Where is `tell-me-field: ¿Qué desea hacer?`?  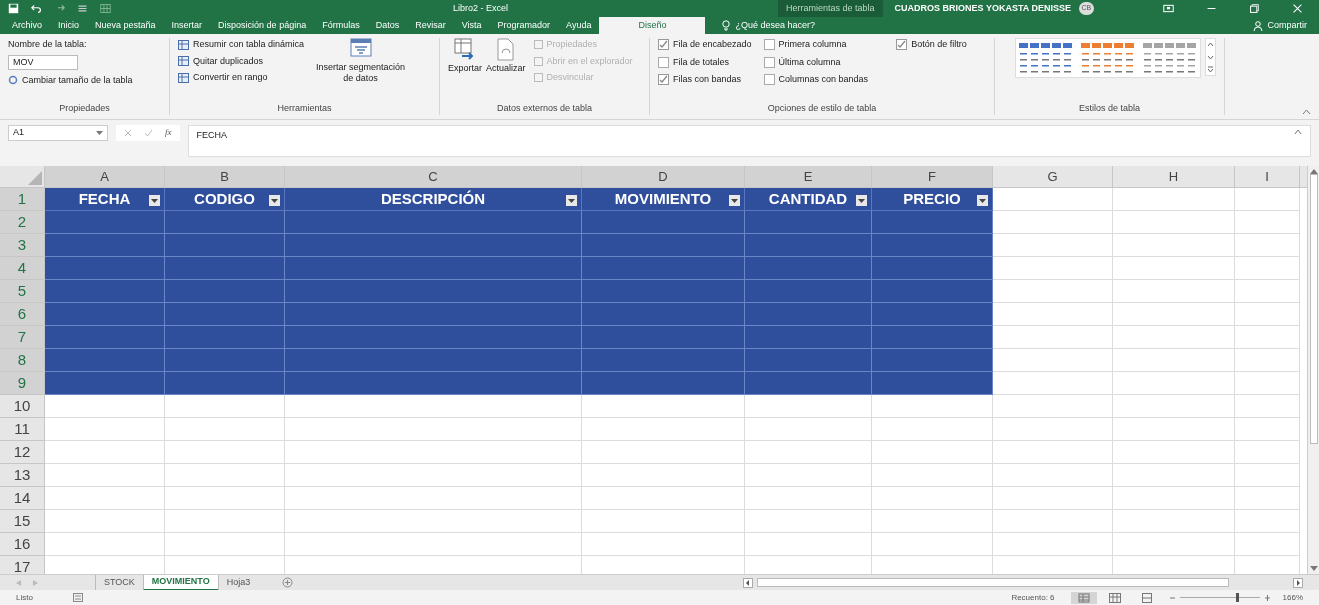 tell-me-field: ¿Qué desea hacer? is located at coordinates (768, 25).